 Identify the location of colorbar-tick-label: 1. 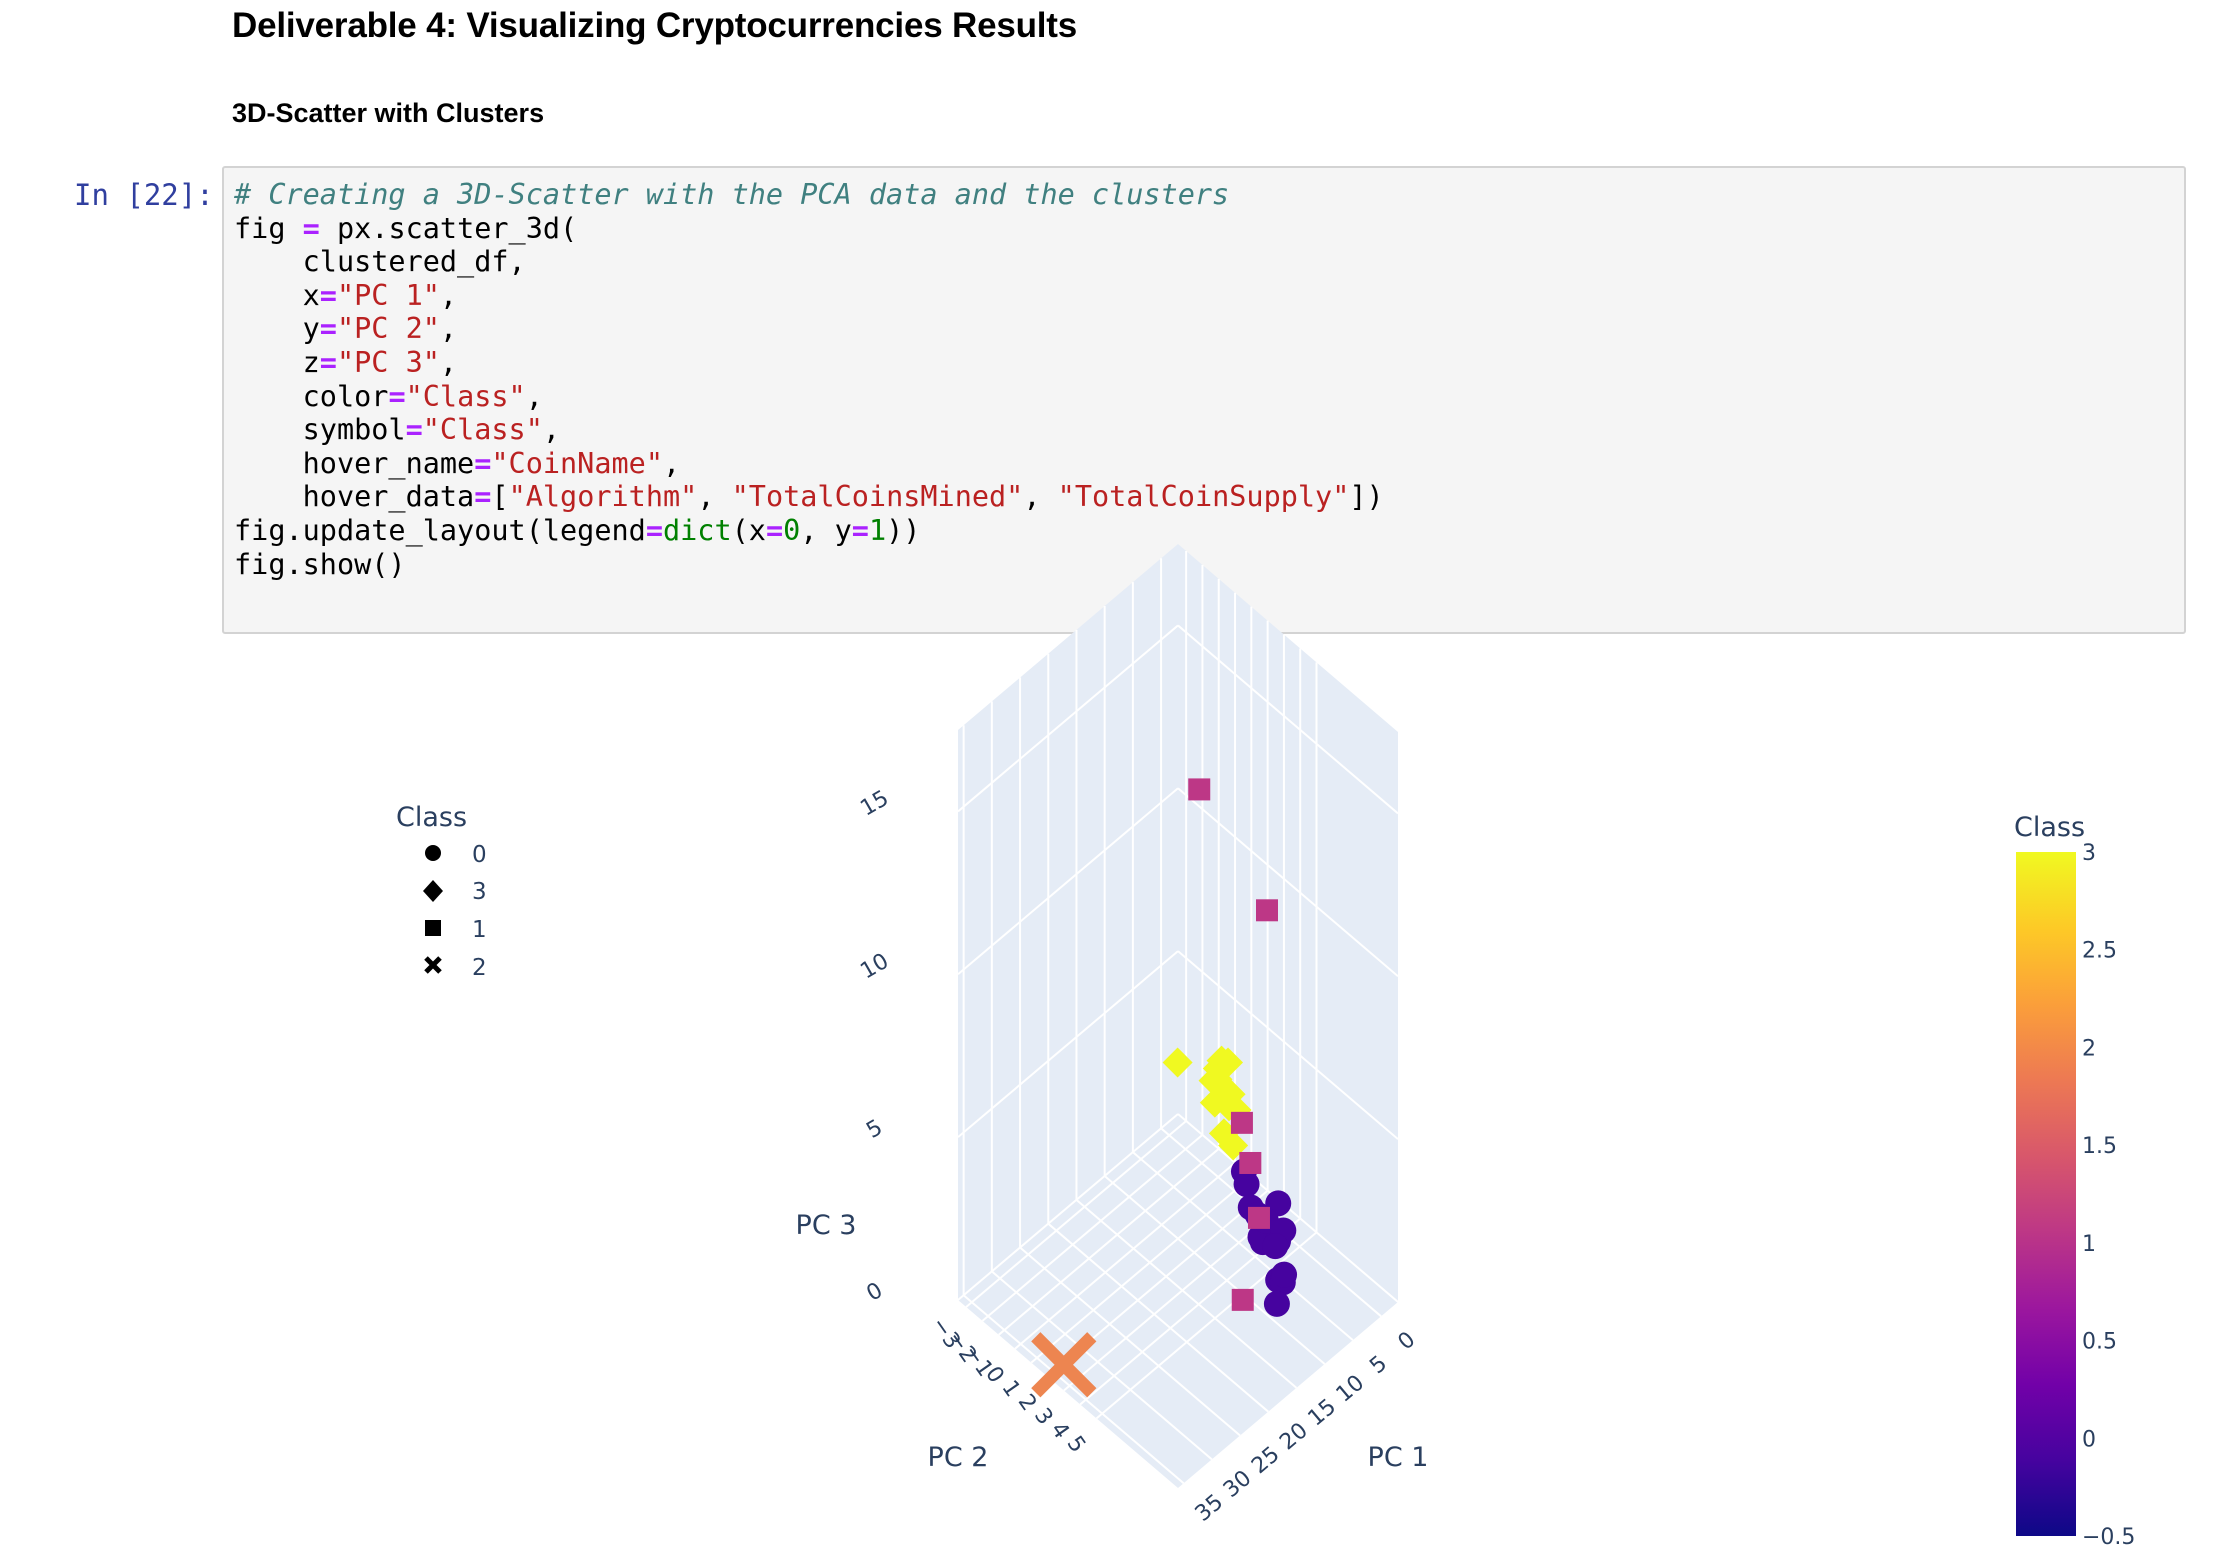
(2089, 1244).